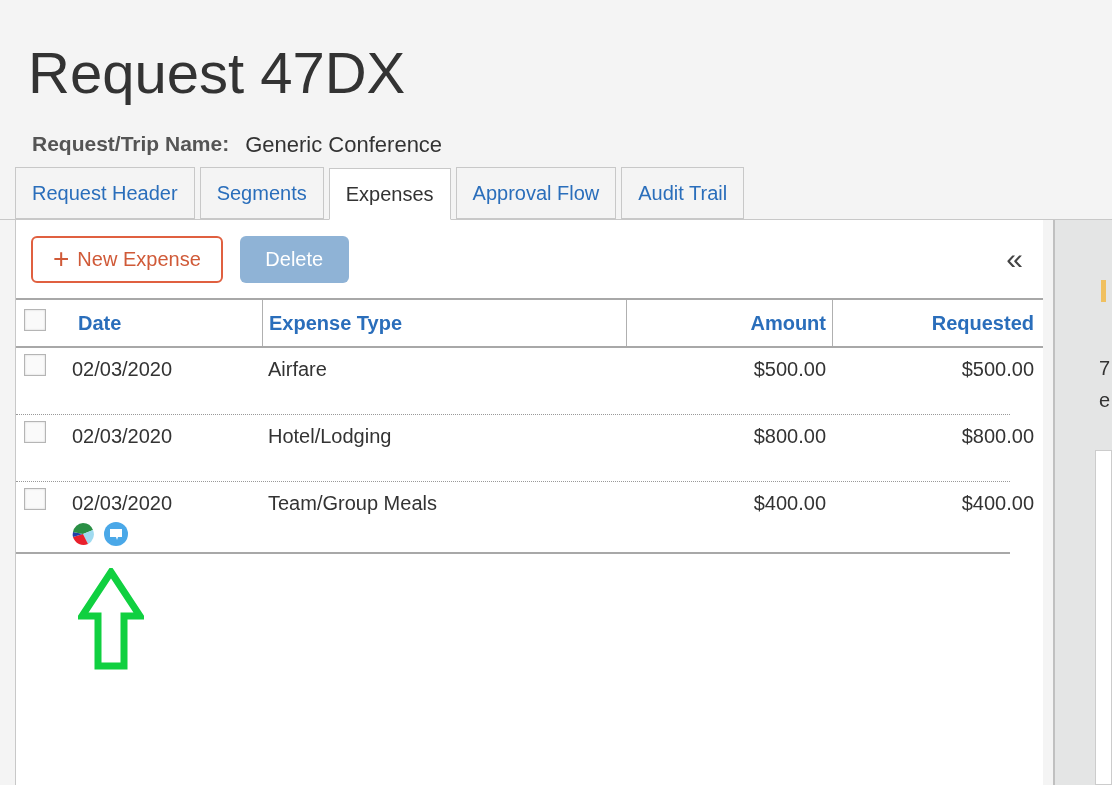  I want to click on column-header: Date, so click(100, 323).